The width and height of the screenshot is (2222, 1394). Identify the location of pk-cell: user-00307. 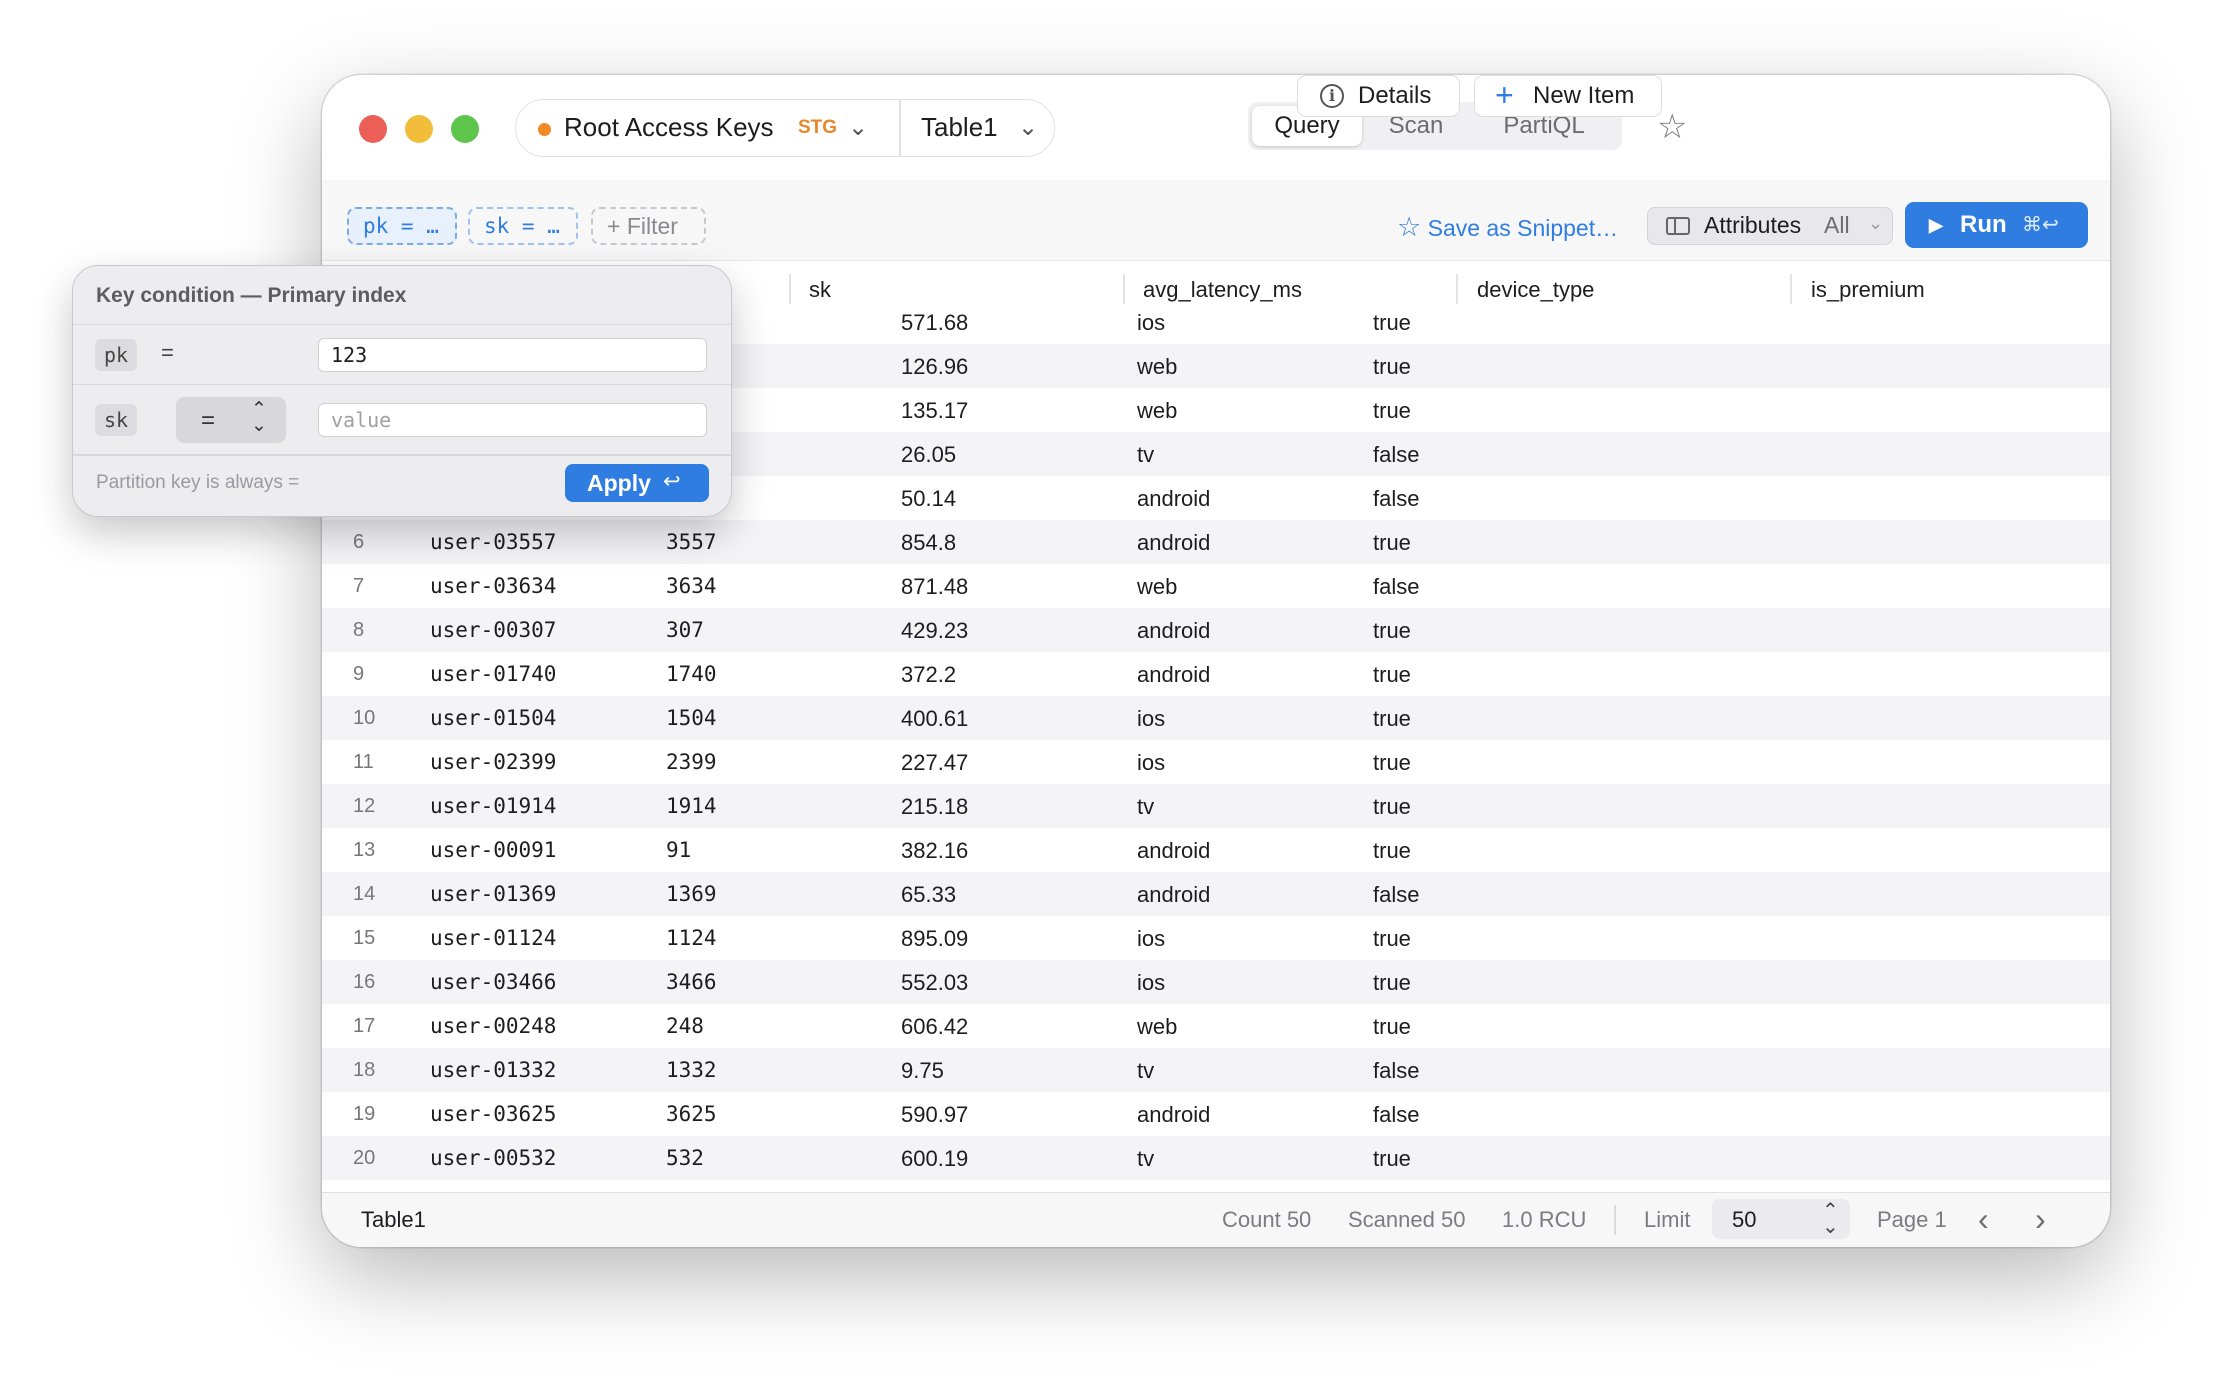
(493, 630).